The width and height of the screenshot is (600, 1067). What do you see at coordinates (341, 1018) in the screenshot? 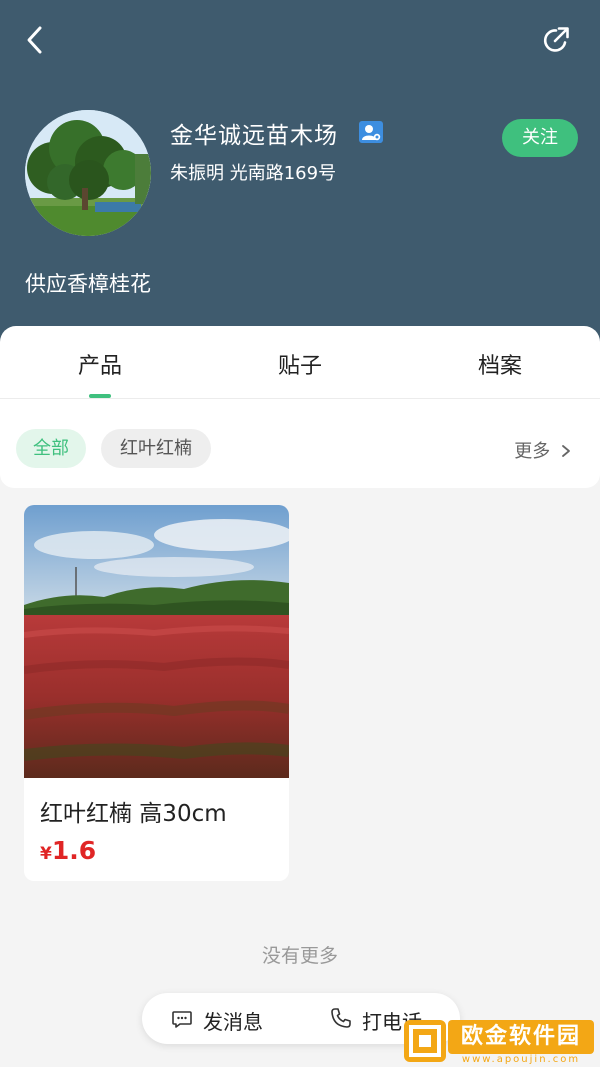
I see `phone-icon` at bounding box center [341, 1018].